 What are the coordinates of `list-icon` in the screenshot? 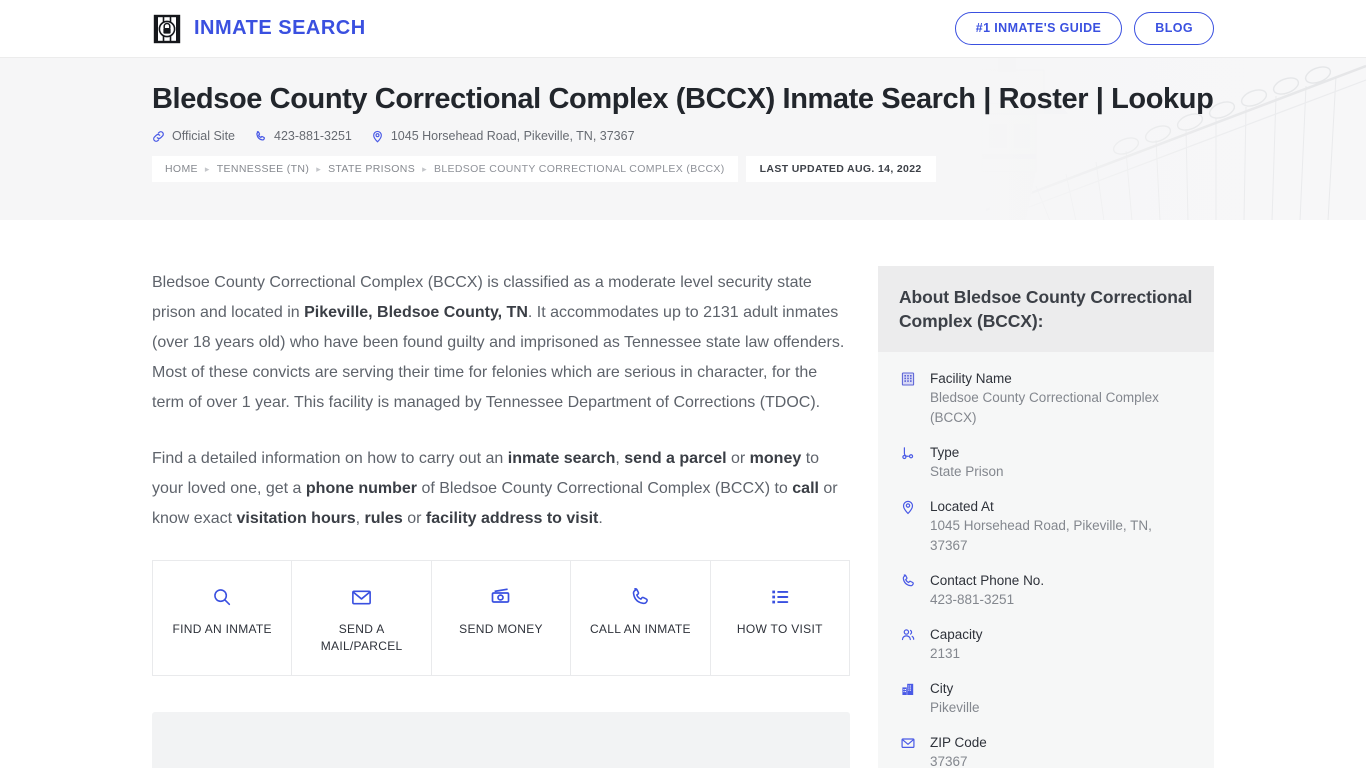 It's located at (780, 597).